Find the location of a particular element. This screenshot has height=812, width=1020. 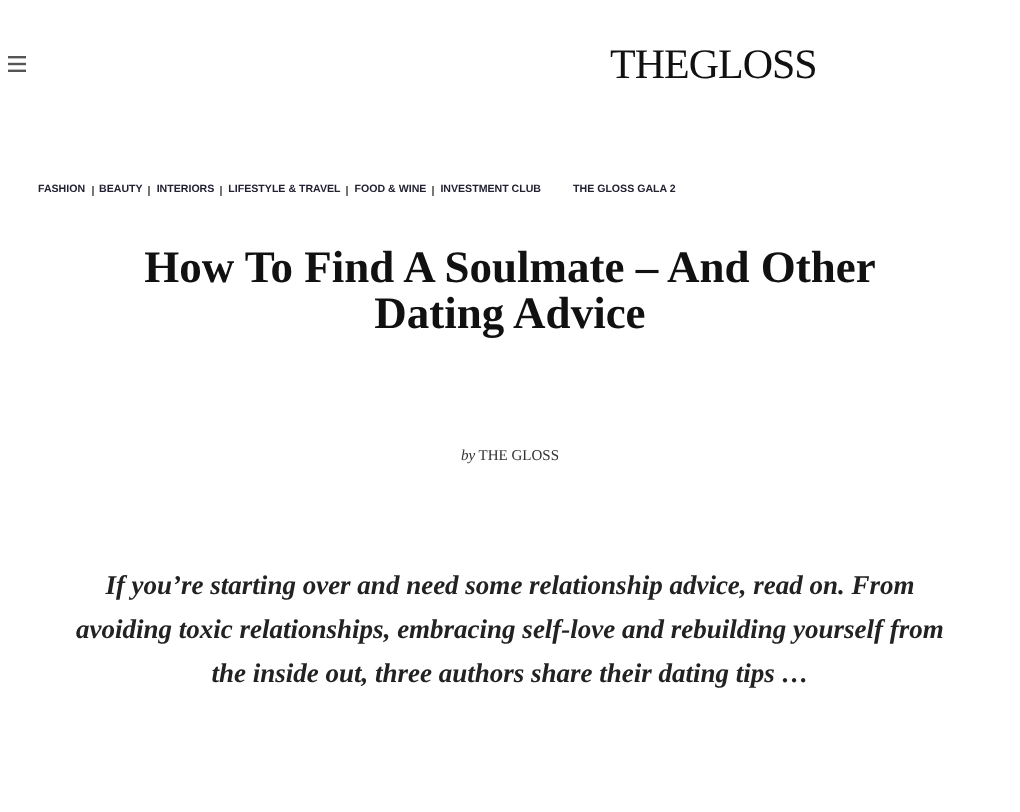

article-title: How To Find A Soulmate – And Other Dating Advice is located at coordinates (510, 290).